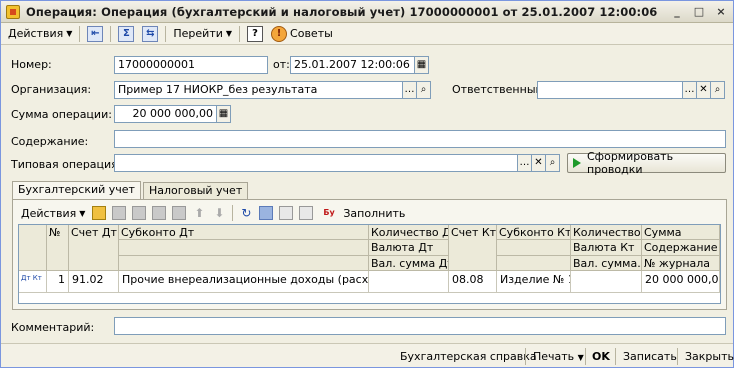  I want to click on col-header-content: Содержание, so click(681, 248).